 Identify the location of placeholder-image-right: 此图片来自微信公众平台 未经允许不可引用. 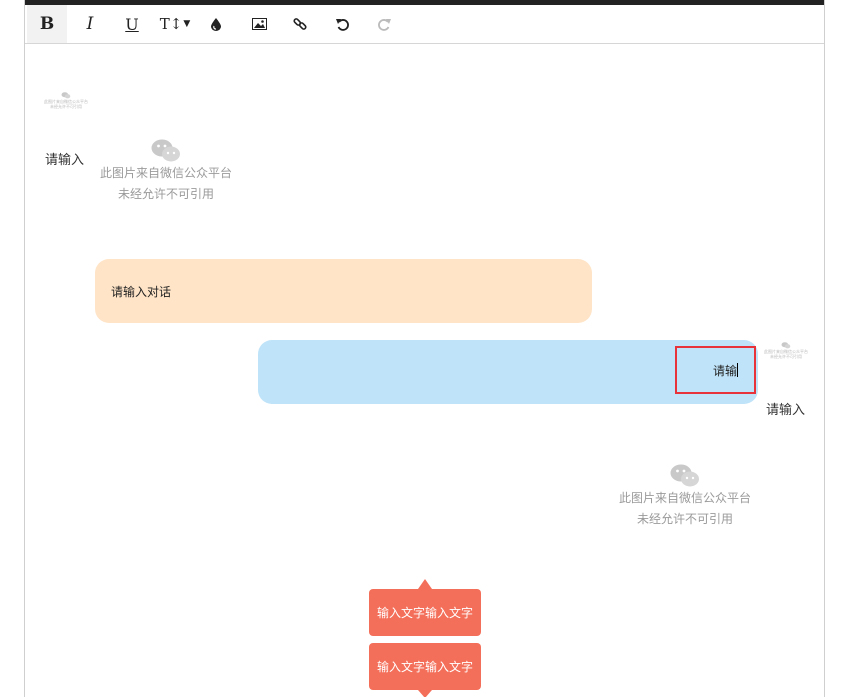
(685, 497).